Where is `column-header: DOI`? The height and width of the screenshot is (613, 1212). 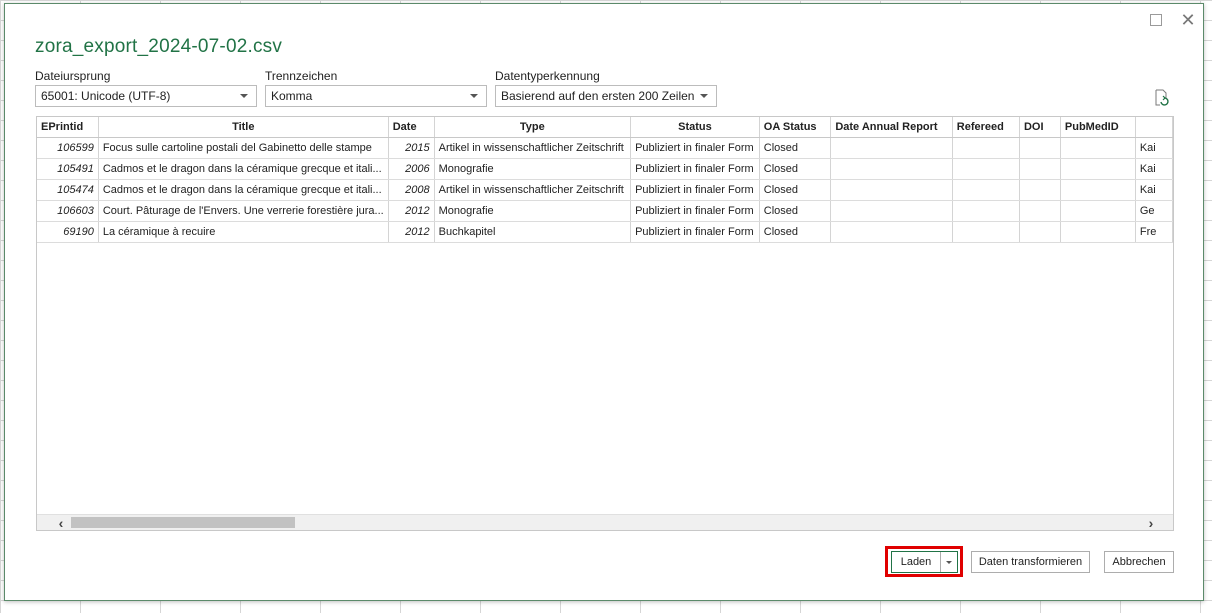 column-header: DOI is located at coordinates (1040, 127).